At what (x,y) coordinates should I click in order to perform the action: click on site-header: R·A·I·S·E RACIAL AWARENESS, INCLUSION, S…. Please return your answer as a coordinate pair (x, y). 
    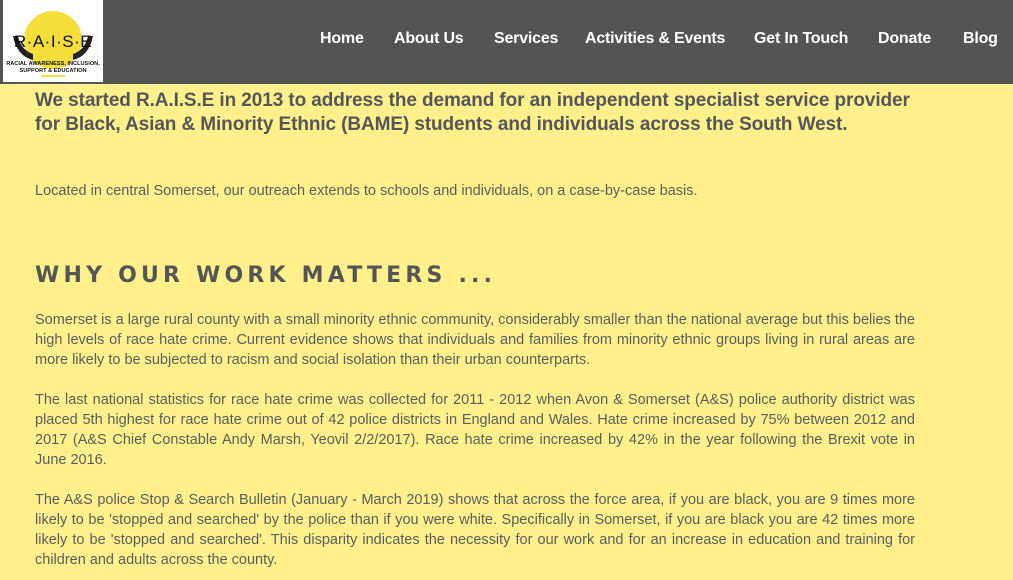
    Looking at the image, I should click on (506, 42).